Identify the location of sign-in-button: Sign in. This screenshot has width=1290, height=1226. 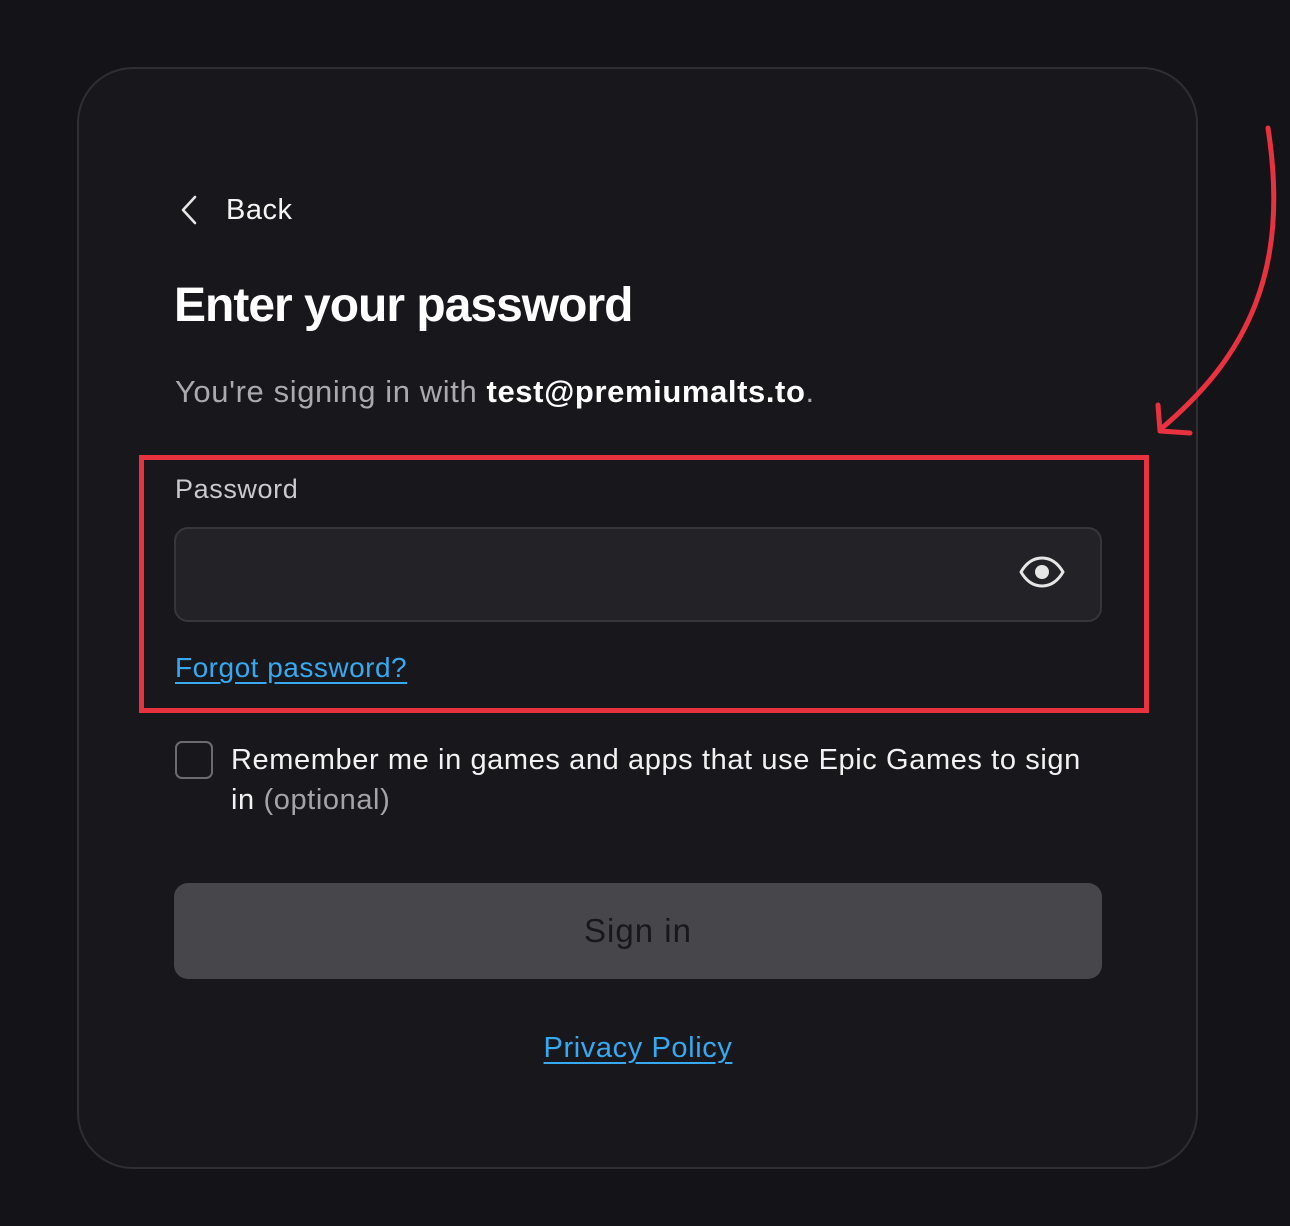
(638, 931).